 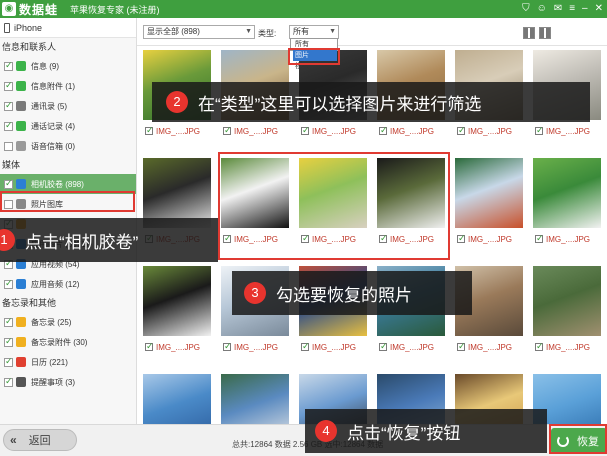 I want to click on menu-icon: ≡, so click(x=572, y=9).